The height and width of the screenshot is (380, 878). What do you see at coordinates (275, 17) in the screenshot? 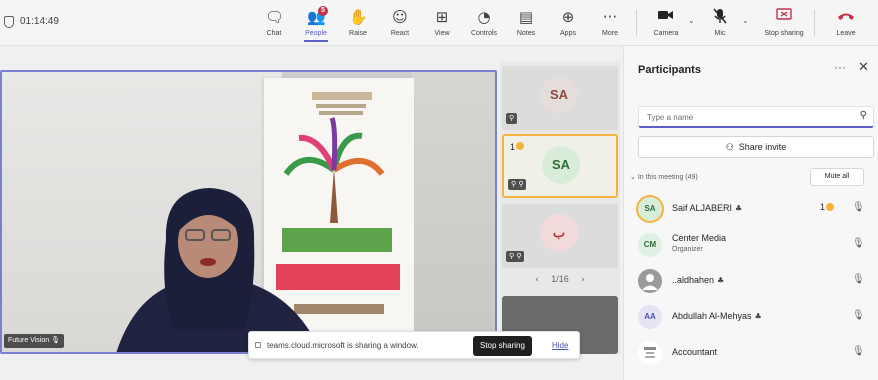
I see `chat-icon: 🗨` at bounding box center [275, 17].